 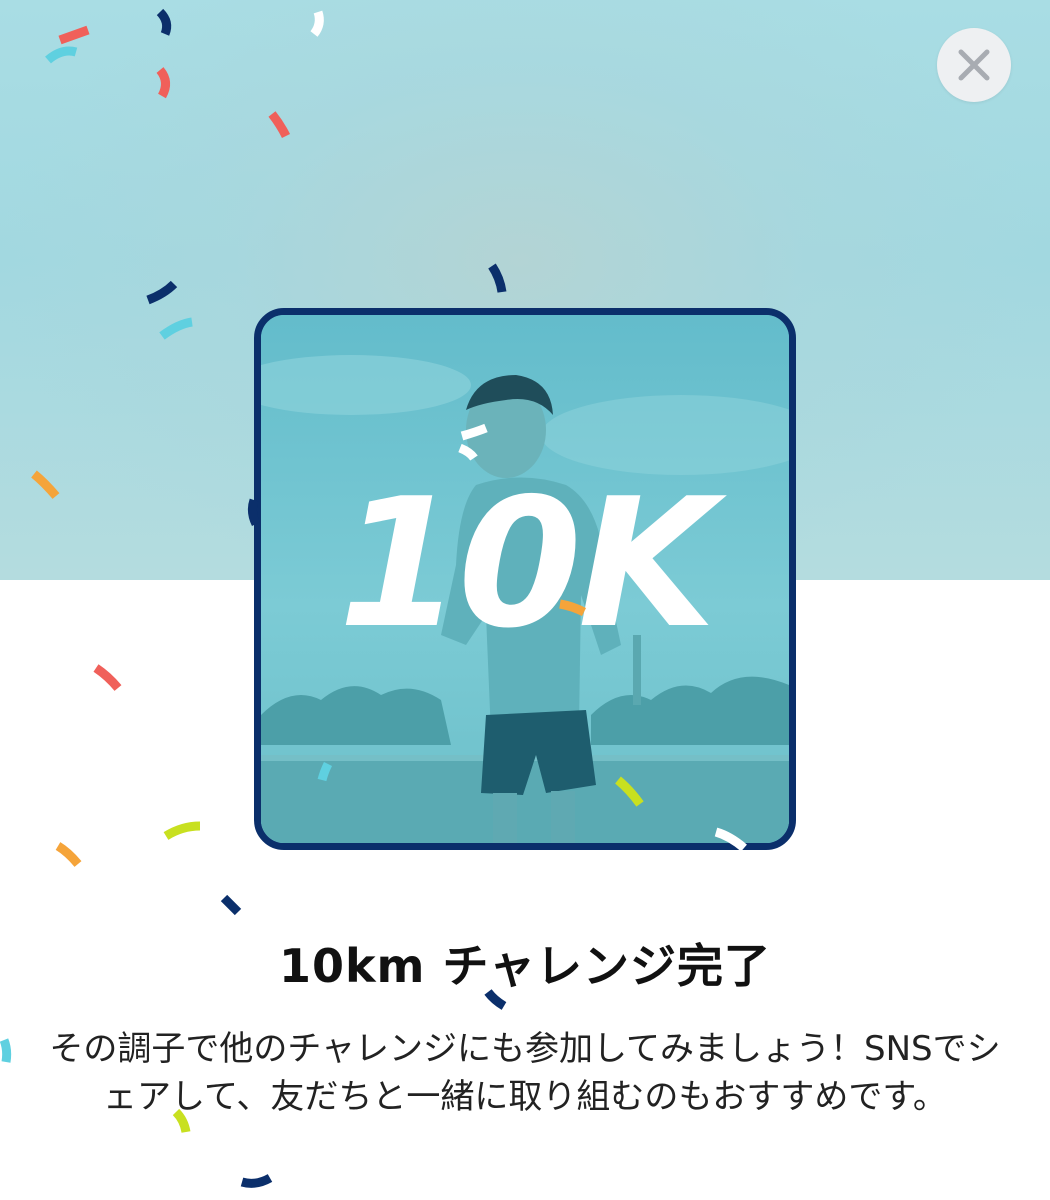 I want to click on close-icon, so click(x=974, y=65).